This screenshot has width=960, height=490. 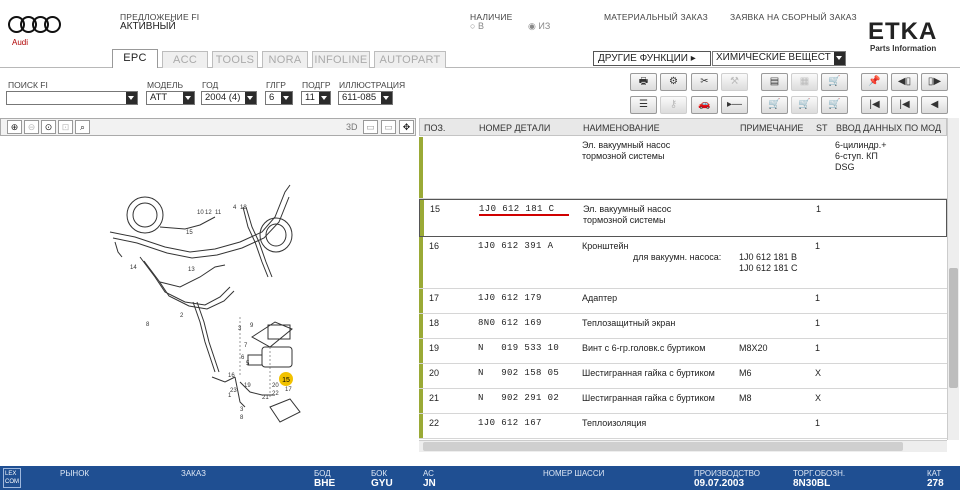 What do you see at coordinates (683, 326) in the screenshot?
I see `table-row: 18 8N0 612 169 Теплозащитный экран 1` at bounding box center [683, 326].